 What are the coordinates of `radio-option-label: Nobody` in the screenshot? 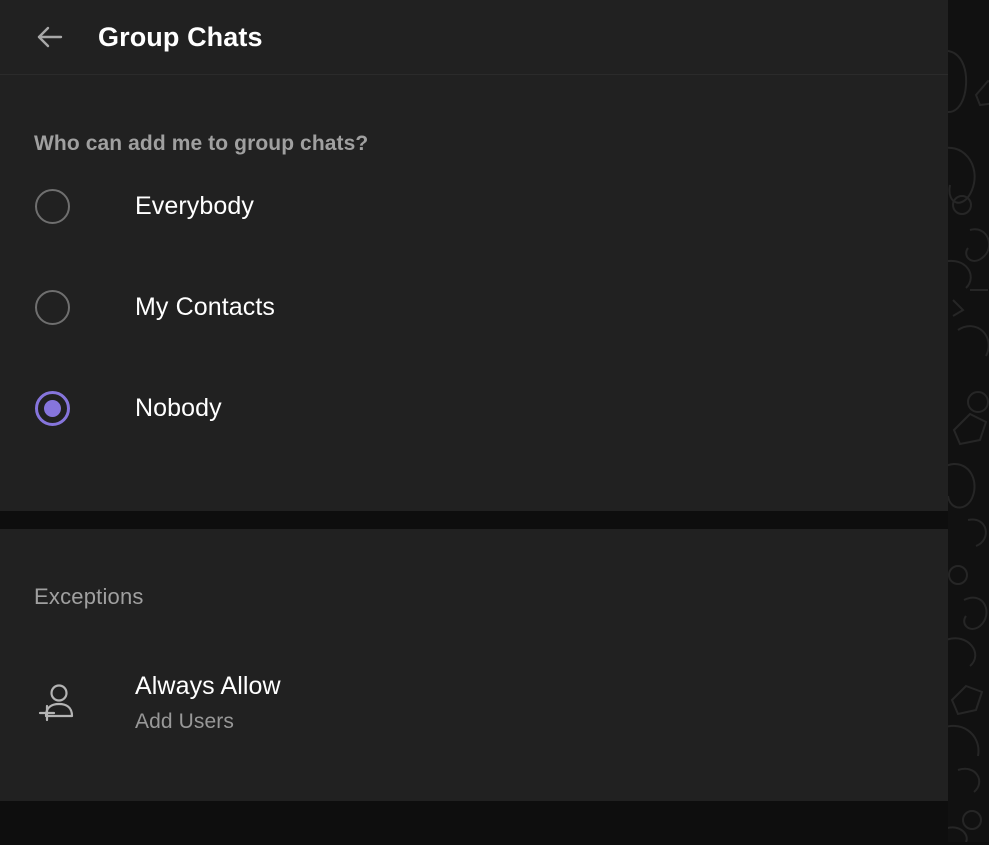 It's located at (178, 408).